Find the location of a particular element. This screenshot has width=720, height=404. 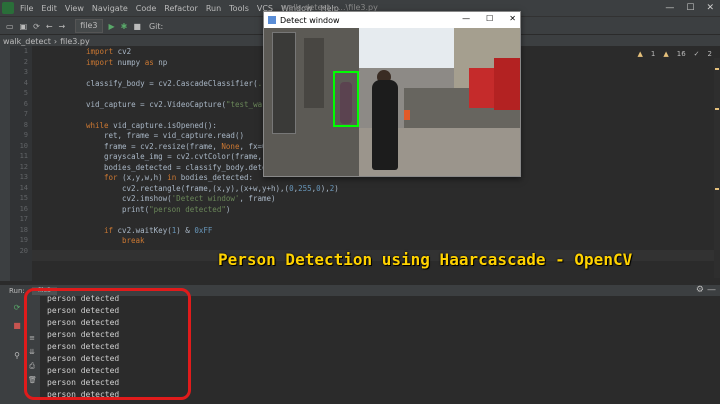

line-number: 20 is located at coordinates (23, 250).